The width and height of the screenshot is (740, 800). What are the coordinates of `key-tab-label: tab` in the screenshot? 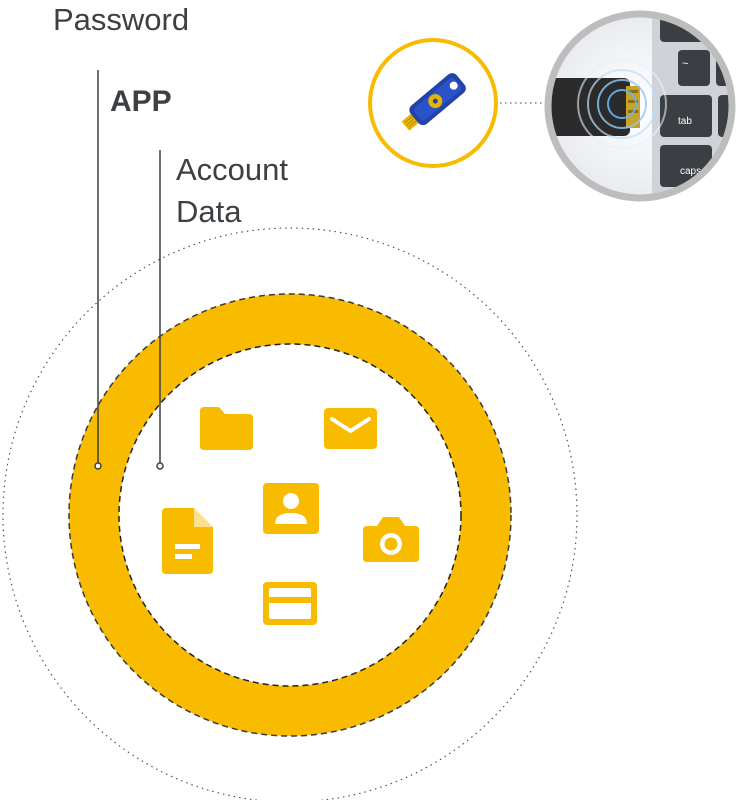 It's located at (685, 121).